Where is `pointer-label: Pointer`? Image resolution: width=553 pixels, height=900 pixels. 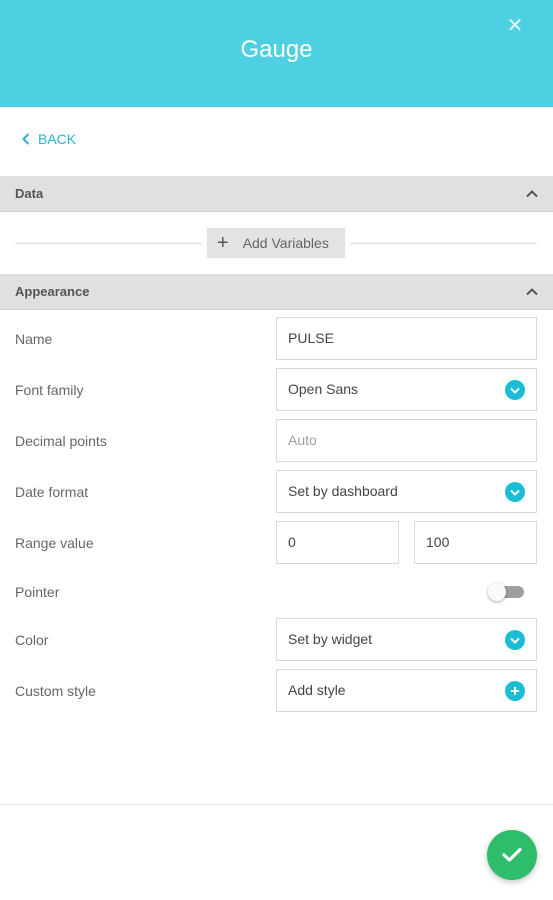
pointer-label: Pointer is located at coordinates (37, 592).